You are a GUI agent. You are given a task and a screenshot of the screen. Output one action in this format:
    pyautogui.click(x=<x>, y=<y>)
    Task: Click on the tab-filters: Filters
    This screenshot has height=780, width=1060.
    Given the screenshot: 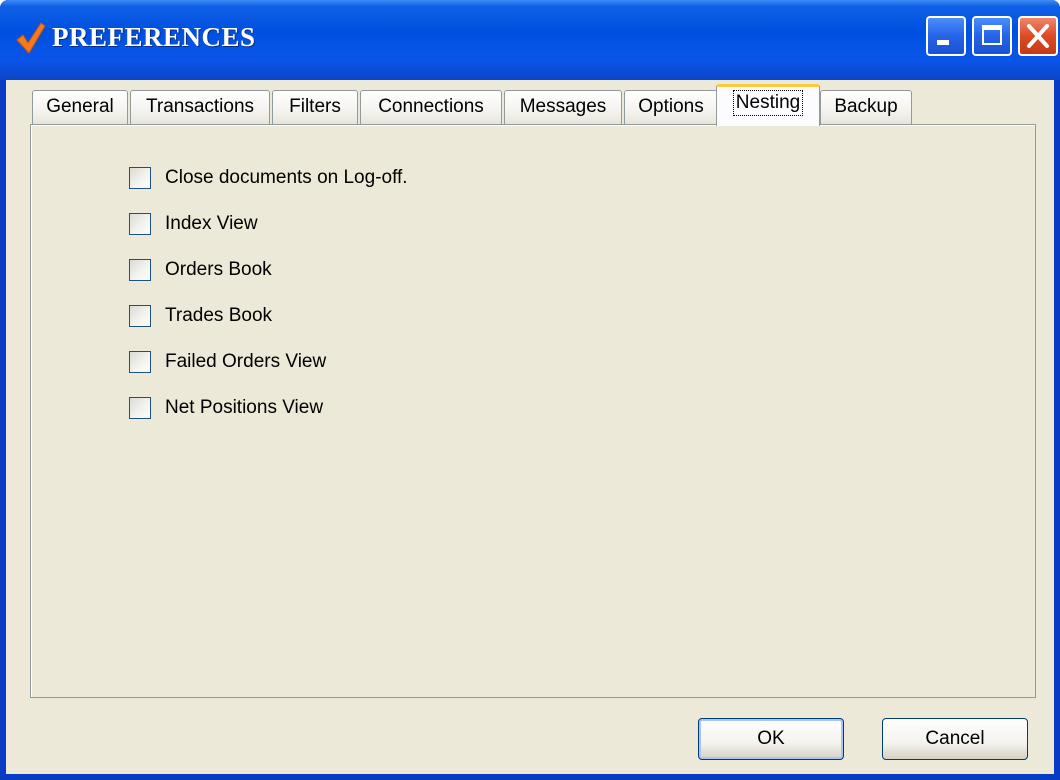 What is the action you would take?
    pyautogui.click(x=315, y=107)
    